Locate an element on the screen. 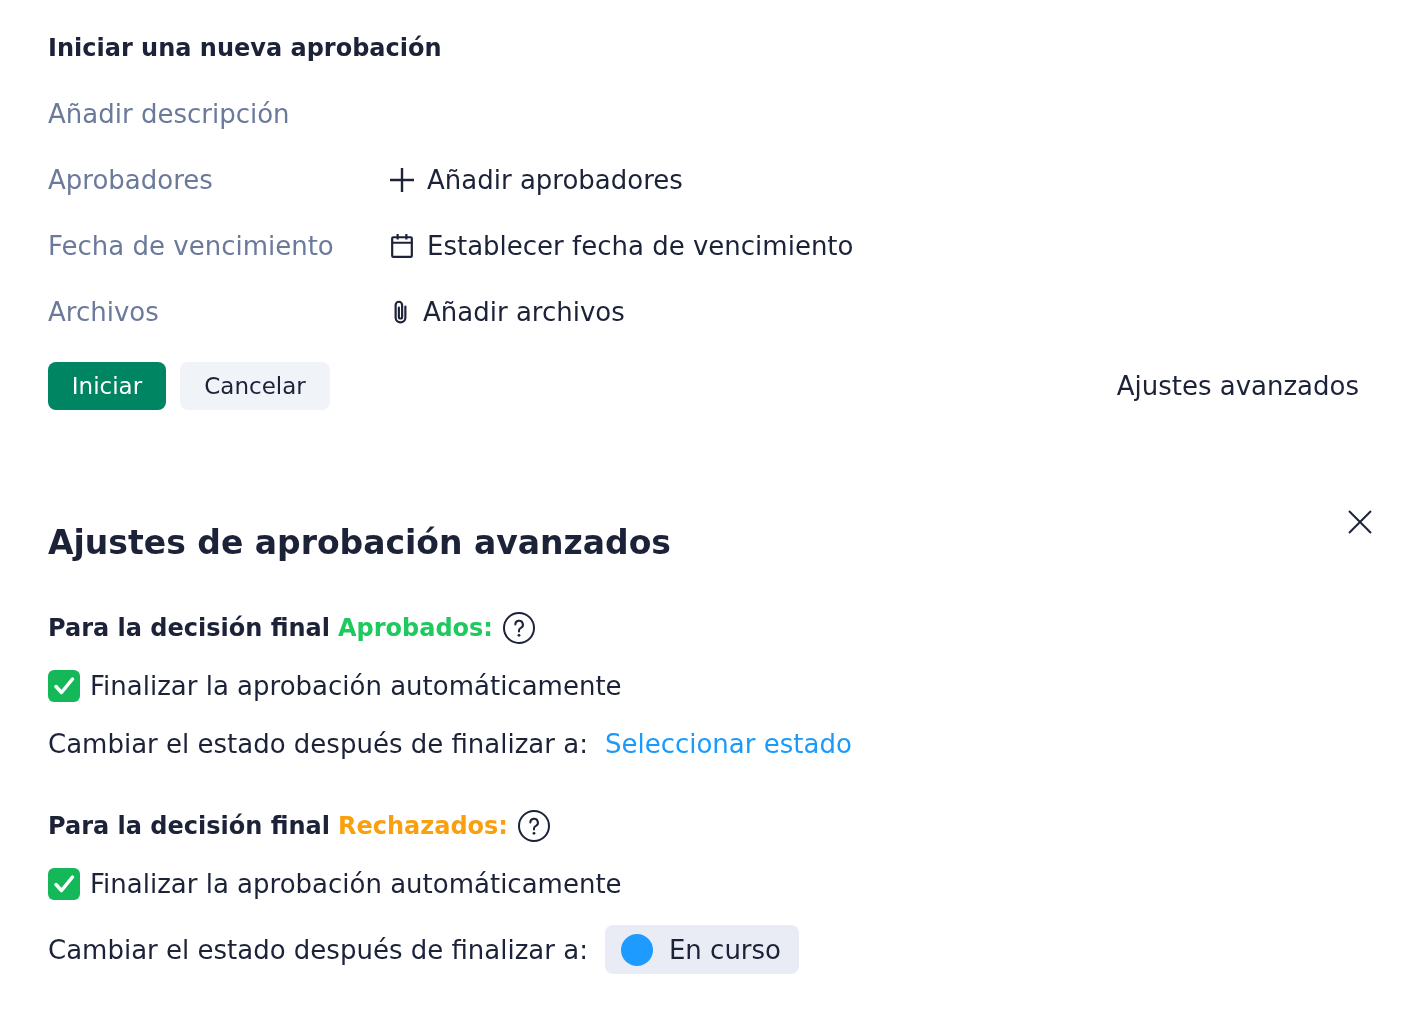 This screenshot has width=1408, height=1024. paperclip-icon is located at coordinates (400, 312).